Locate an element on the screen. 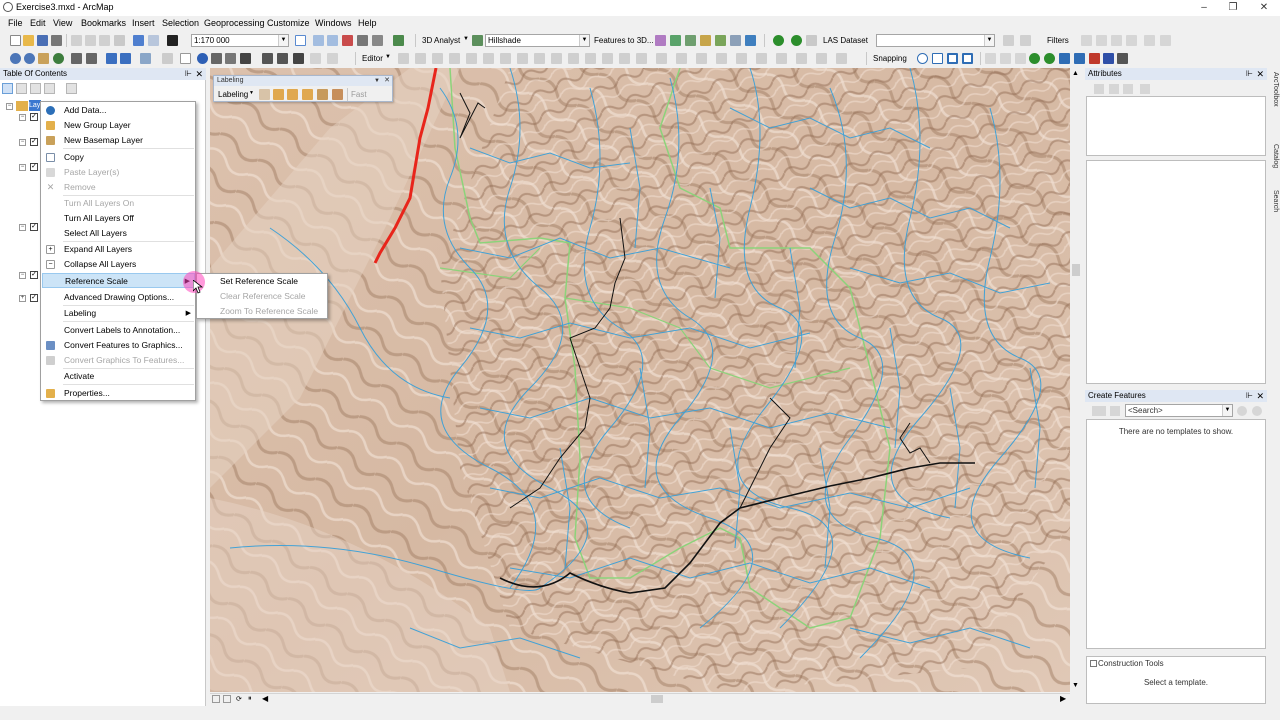 The image size is (1280, 720). effects-icon is located at coordinates (821, 58).